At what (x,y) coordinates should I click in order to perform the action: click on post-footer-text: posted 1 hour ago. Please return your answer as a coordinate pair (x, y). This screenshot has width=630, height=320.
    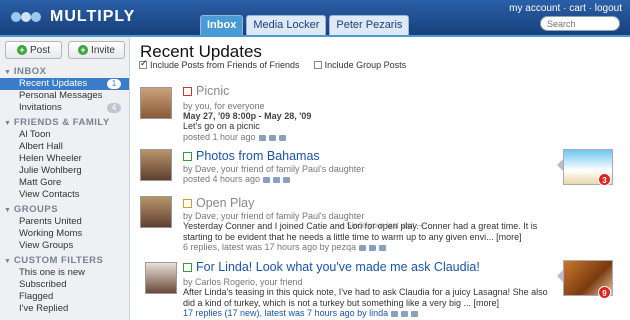
    Looking at the image, I should click on (219, 137).